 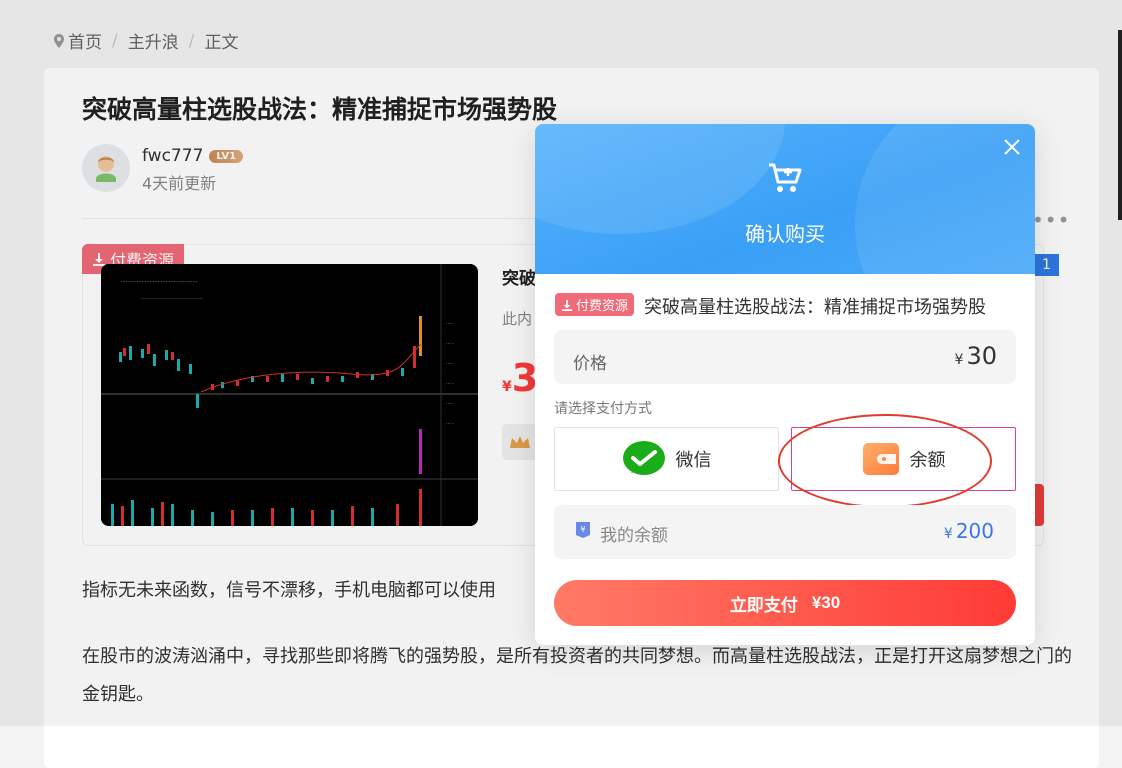 I want to click on modal-resource-title: 突破高量柱选股战法：精准捕捉市场强势股, so click(x=815, y=307).